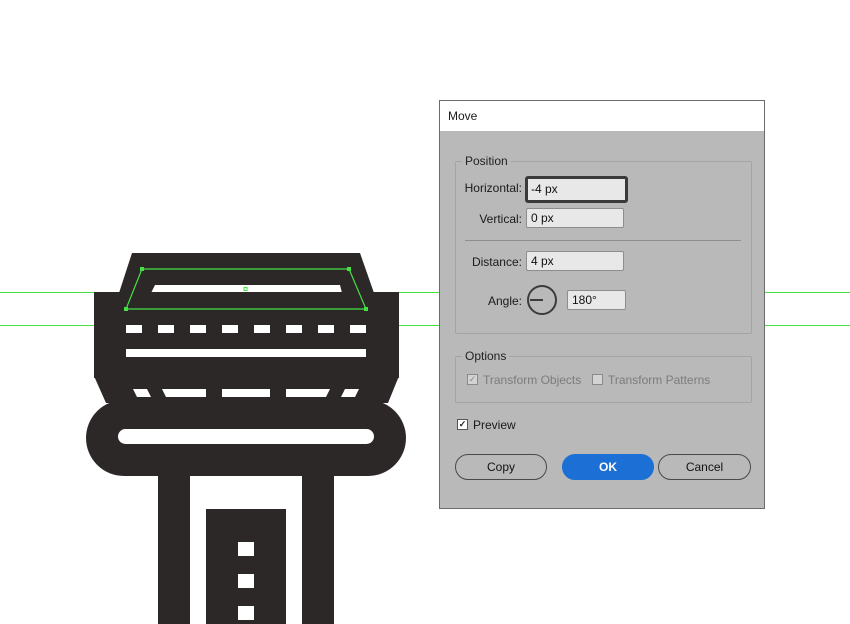 The height and width of the screenshot is (624, 850). I want to click on ok-button: OK, so click(608, 467).